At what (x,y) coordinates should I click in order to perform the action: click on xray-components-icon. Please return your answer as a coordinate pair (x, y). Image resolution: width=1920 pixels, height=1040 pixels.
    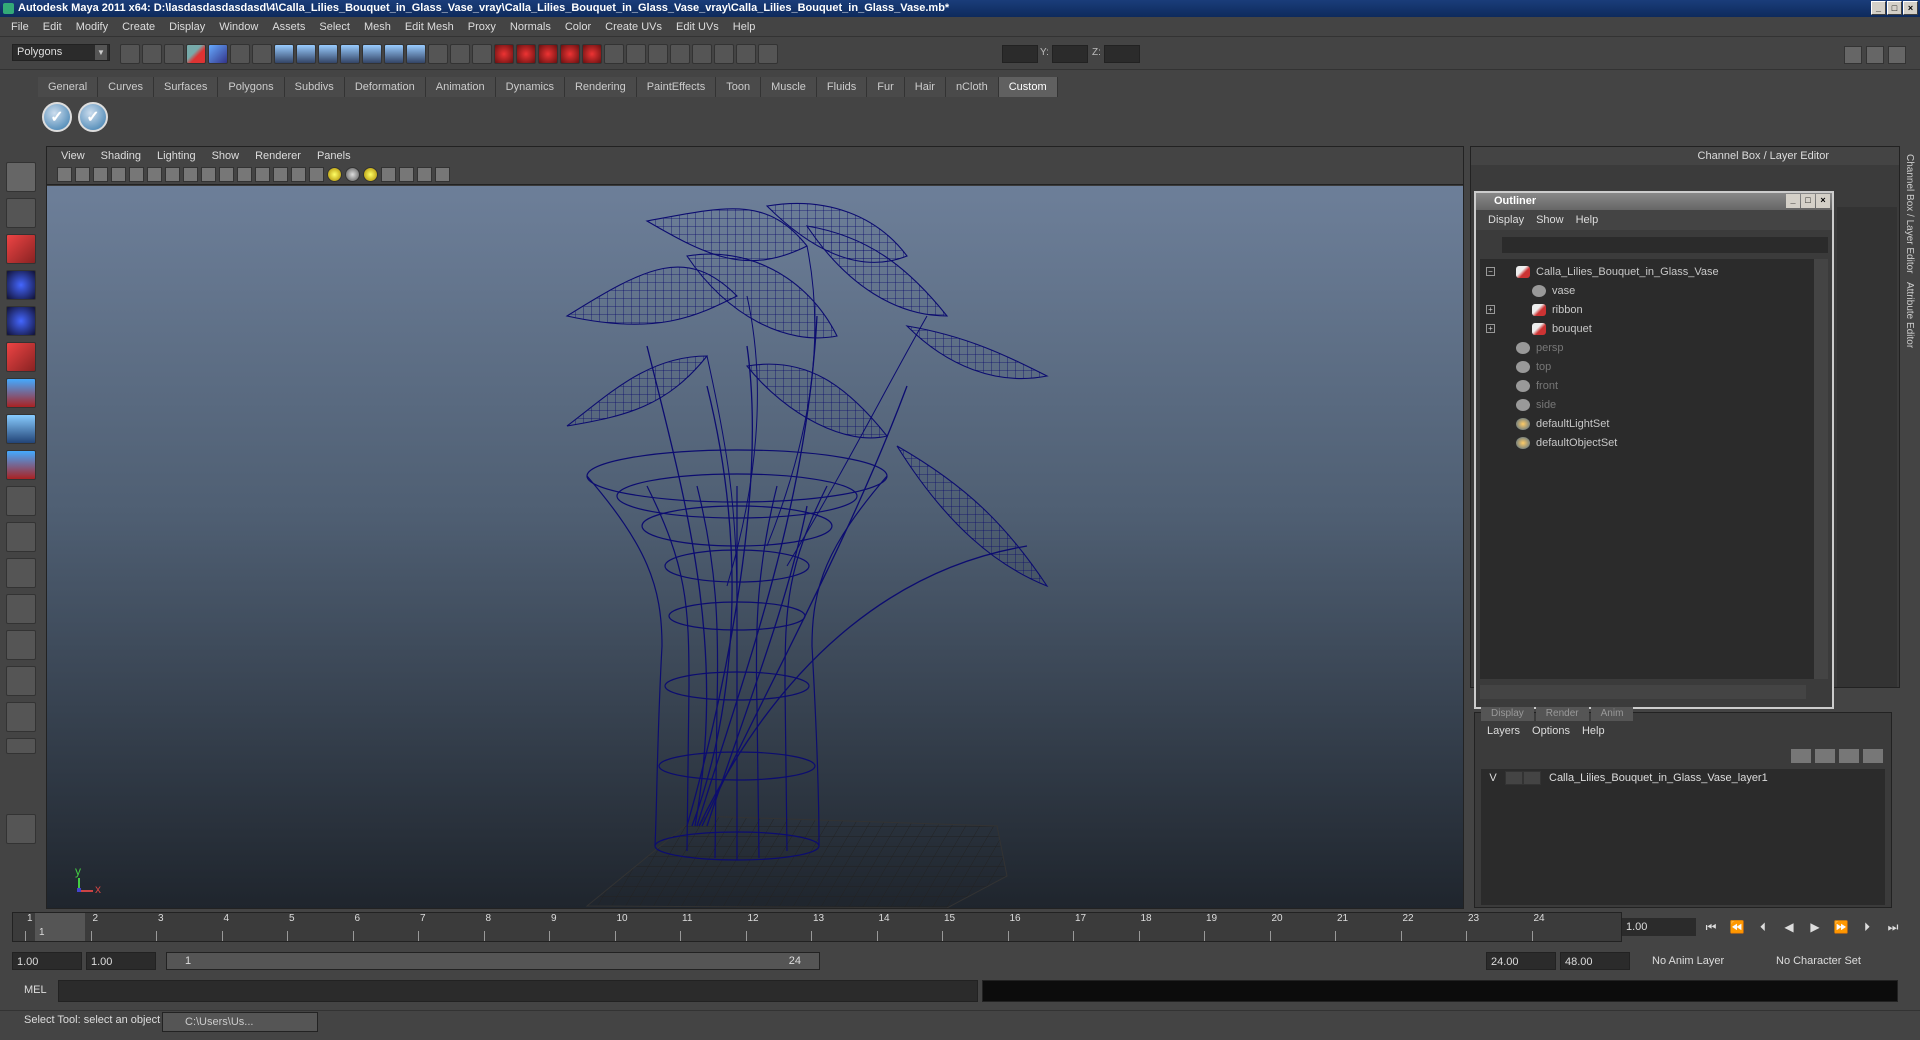
    Looking at the image, I should click on (442, 174).